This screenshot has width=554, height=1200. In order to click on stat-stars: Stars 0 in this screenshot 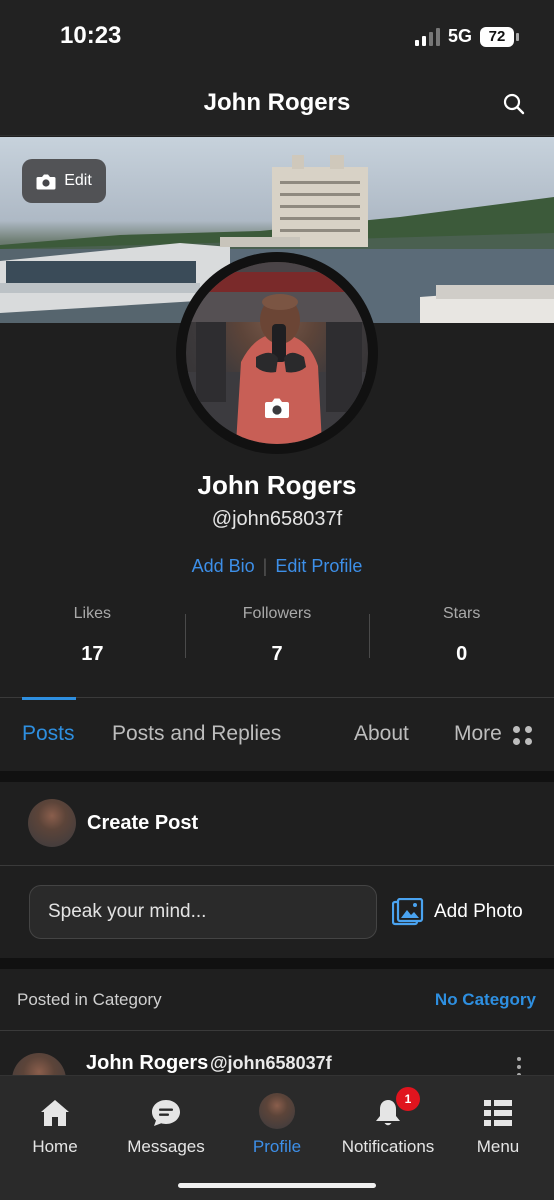, I will do `click(461, 635)`.